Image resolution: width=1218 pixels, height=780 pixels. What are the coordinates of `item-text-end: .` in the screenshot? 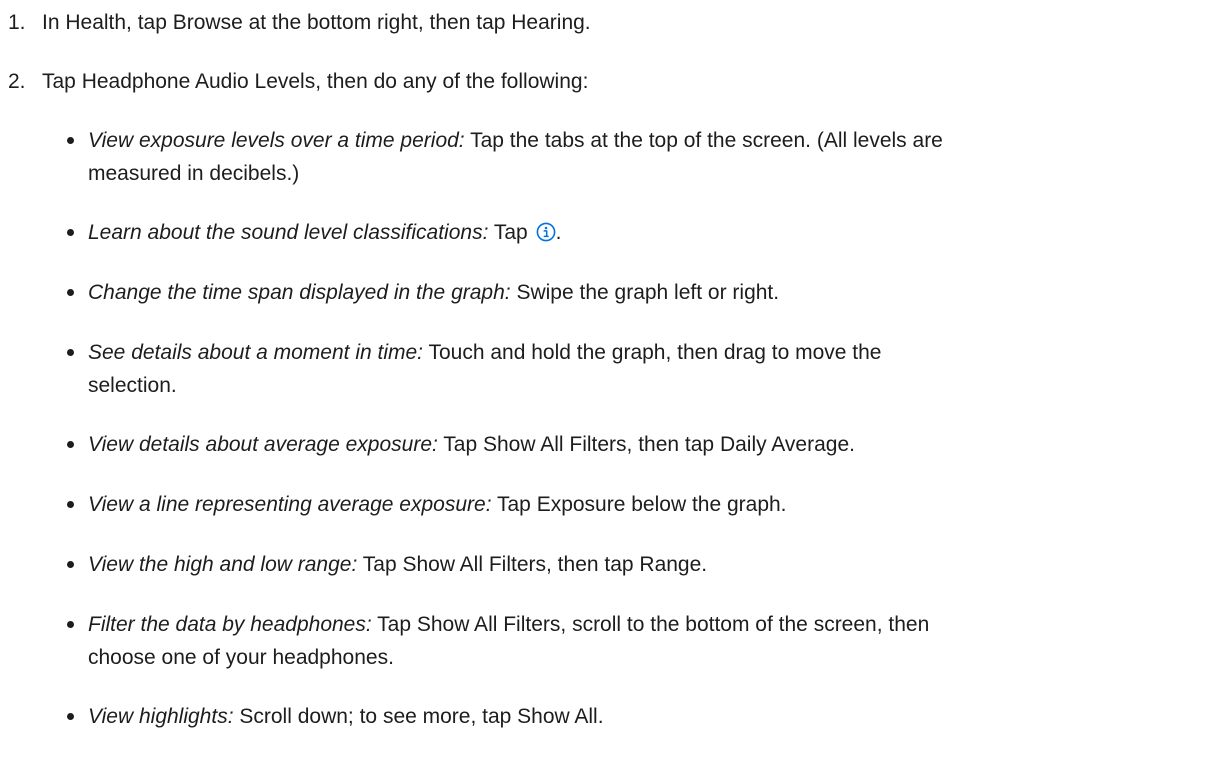 It's located at (558, 232).